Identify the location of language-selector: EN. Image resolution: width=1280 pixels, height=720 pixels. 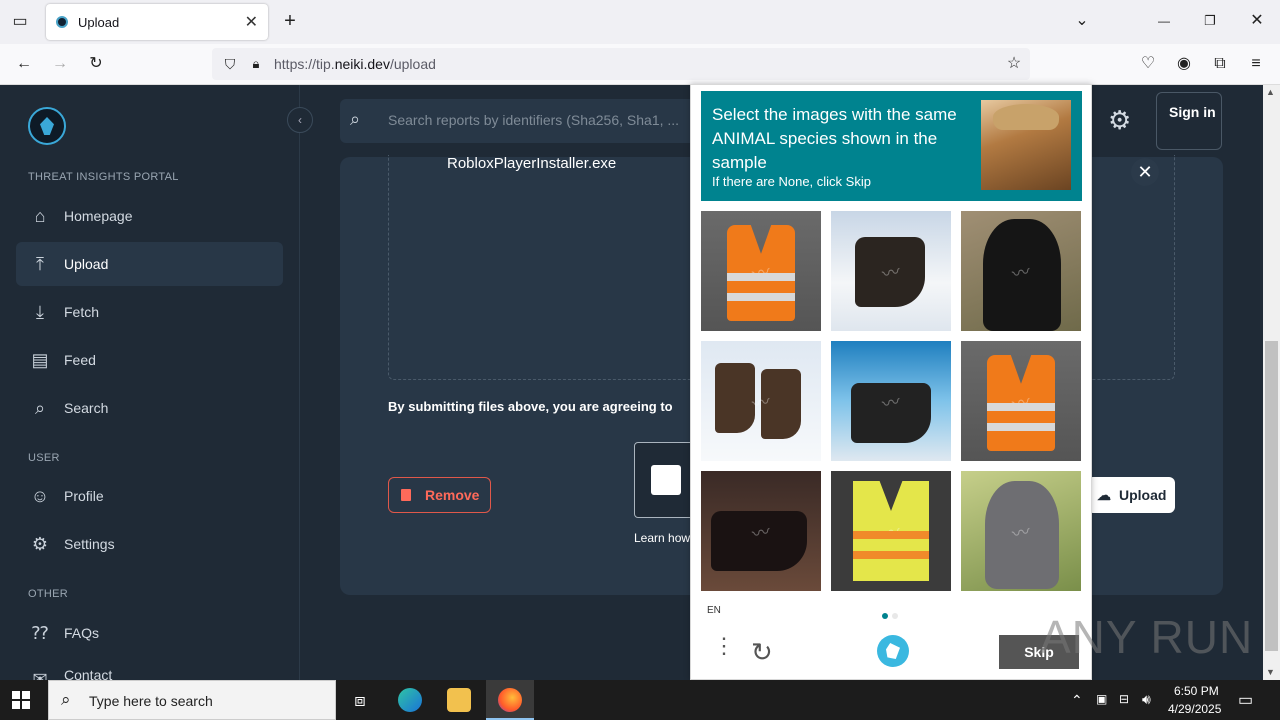
(714, 610).